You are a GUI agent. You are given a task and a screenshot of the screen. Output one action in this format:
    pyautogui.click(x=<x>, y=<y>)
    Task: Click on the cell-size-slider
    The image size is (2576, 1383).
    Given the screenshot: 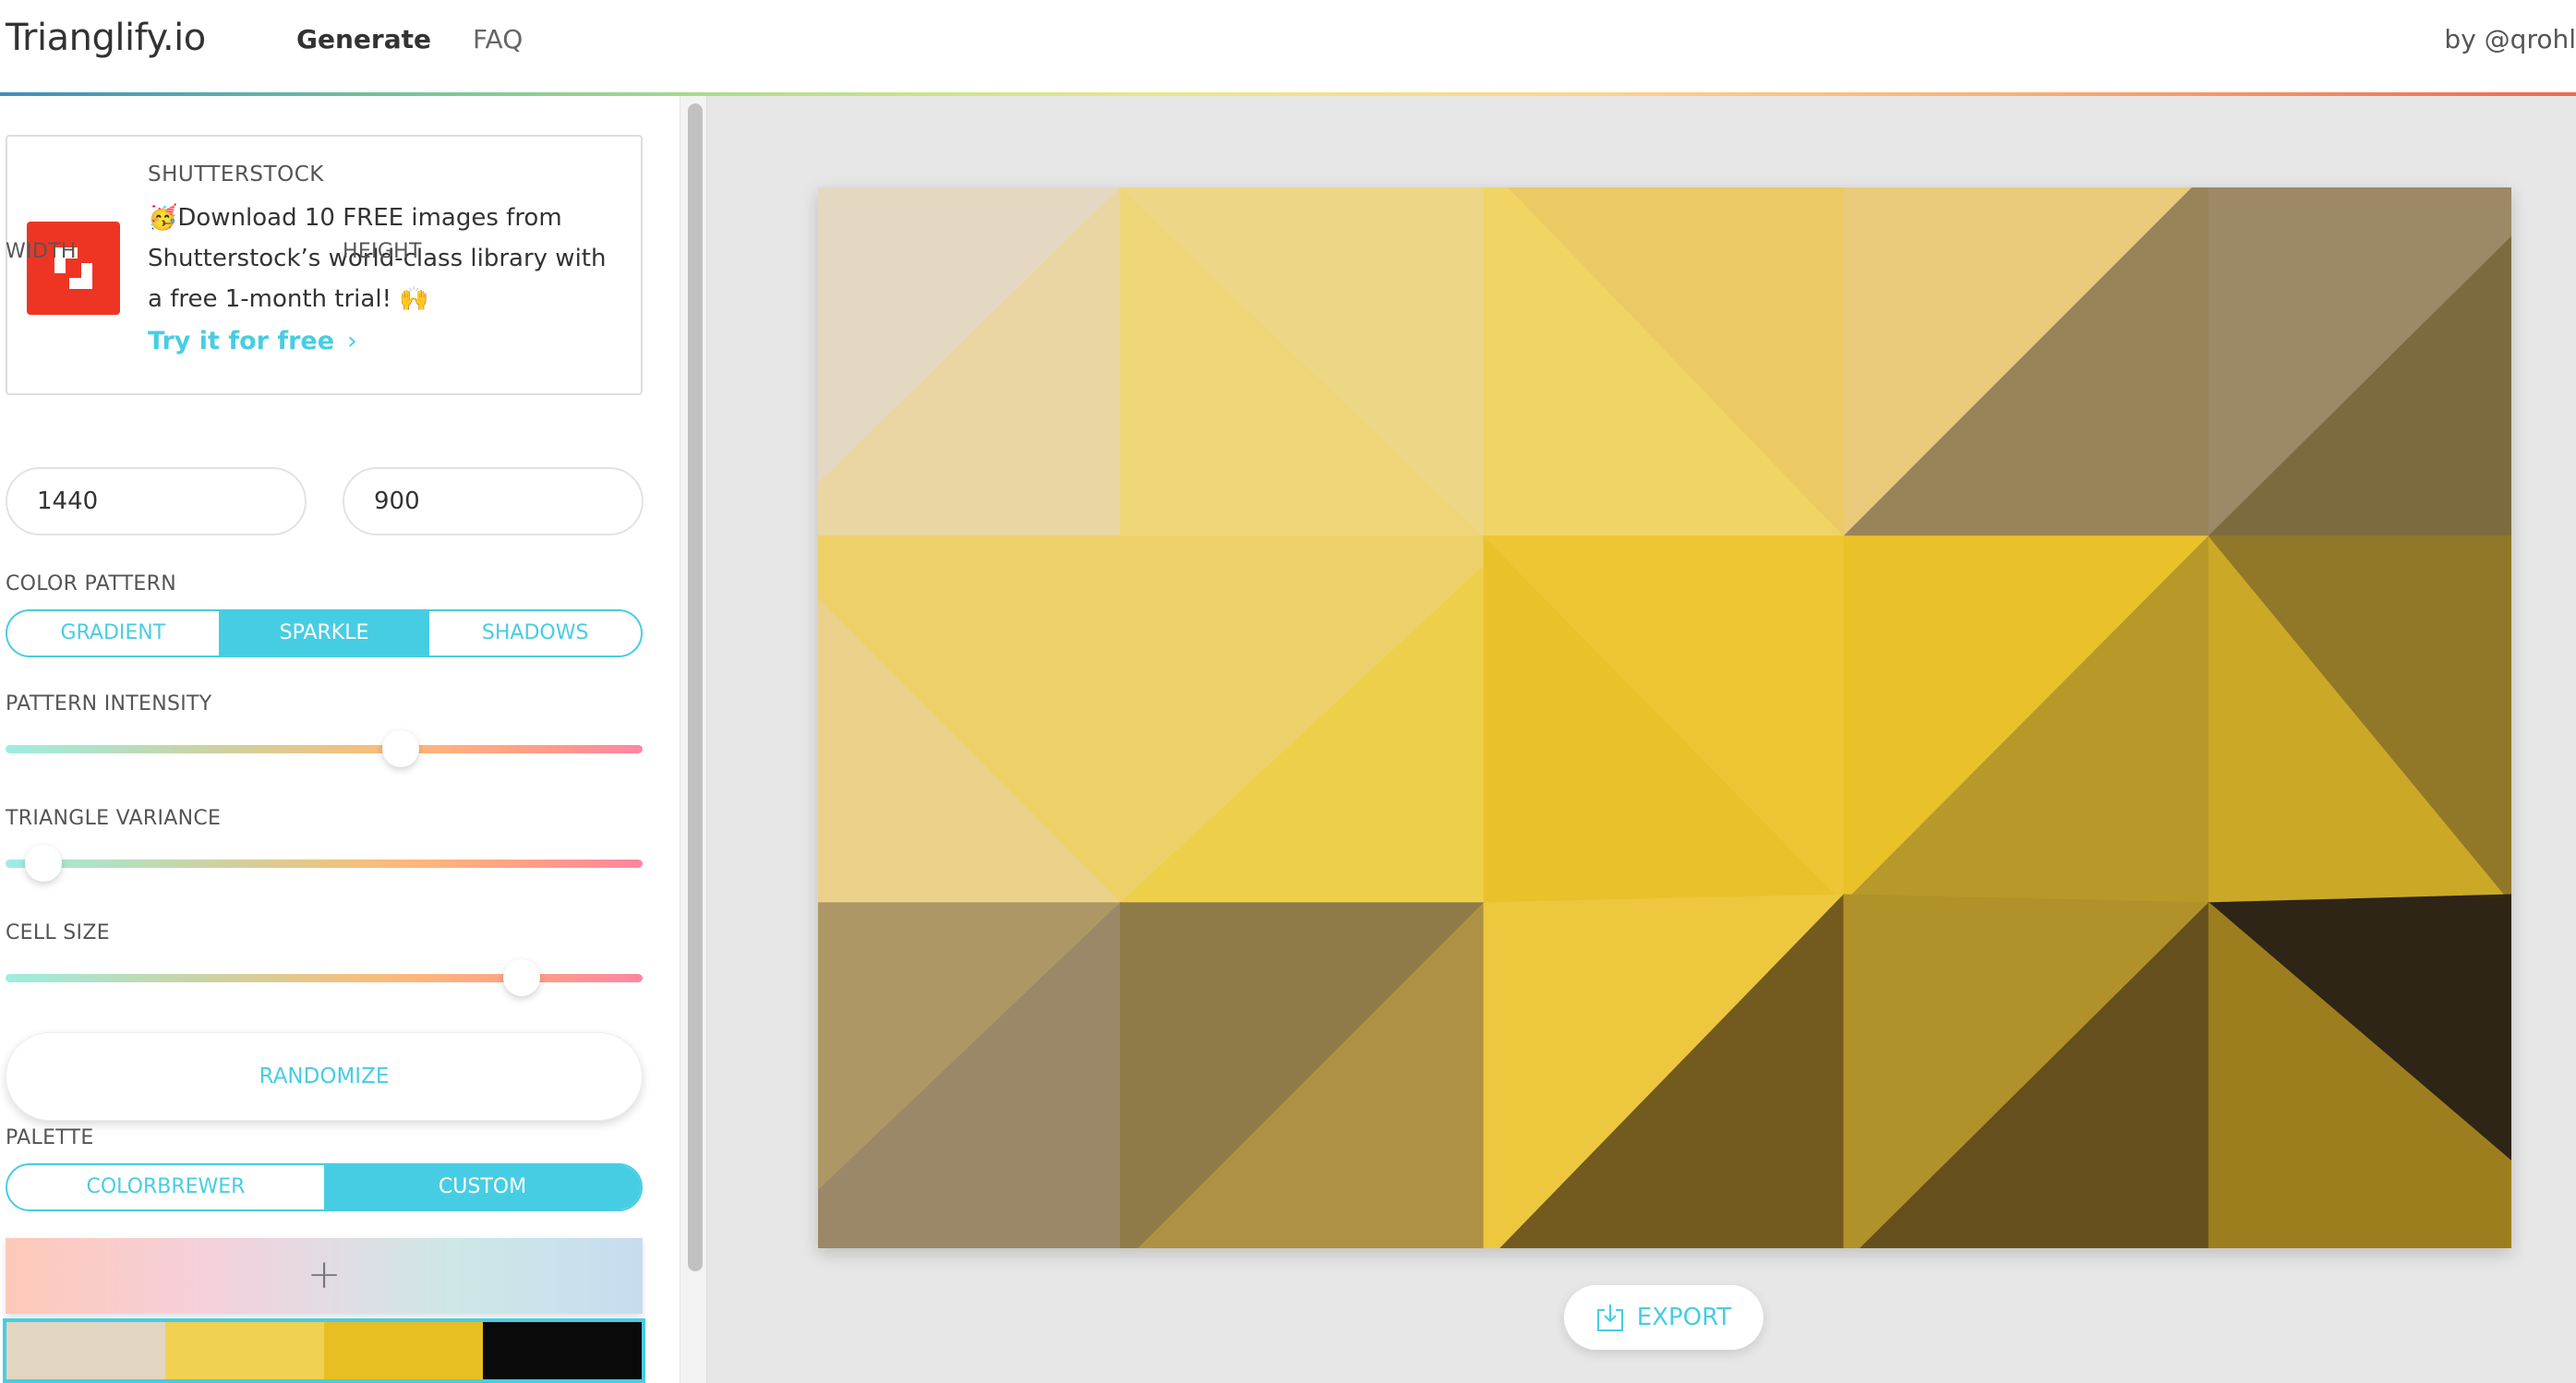 What is the action you would take?
    pyautogui.click(x=324, y=977)
    